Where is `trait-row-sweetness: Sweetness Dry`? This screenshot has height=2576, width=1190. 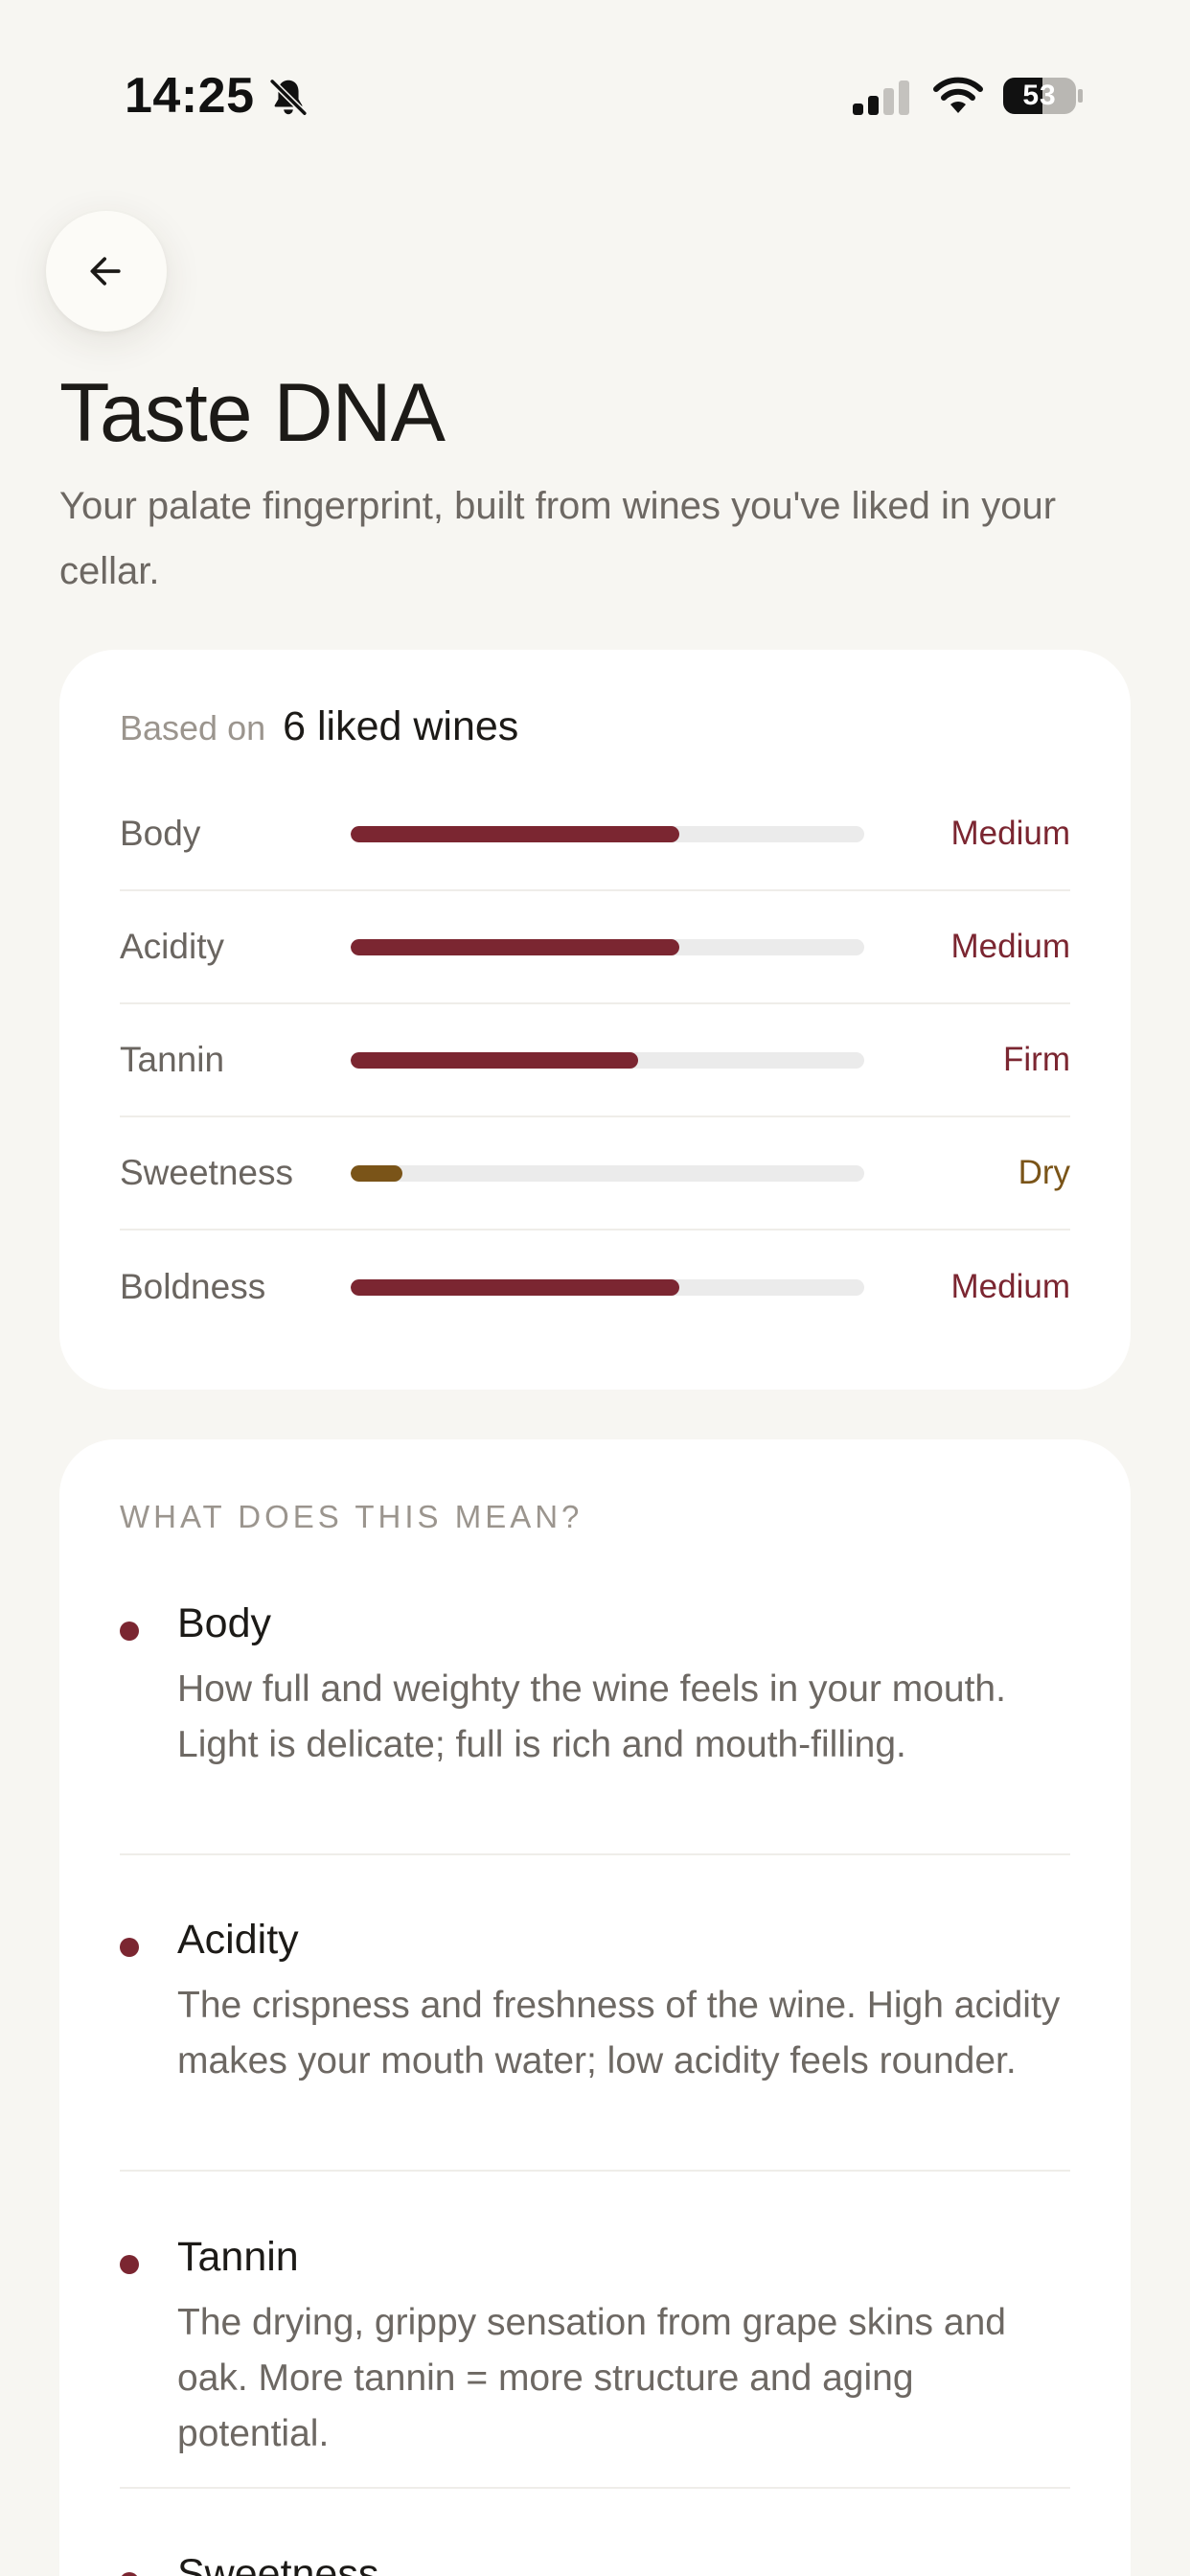 trait-row-sweetness: Sweetness Dry is located at coordinates (595, 1173).